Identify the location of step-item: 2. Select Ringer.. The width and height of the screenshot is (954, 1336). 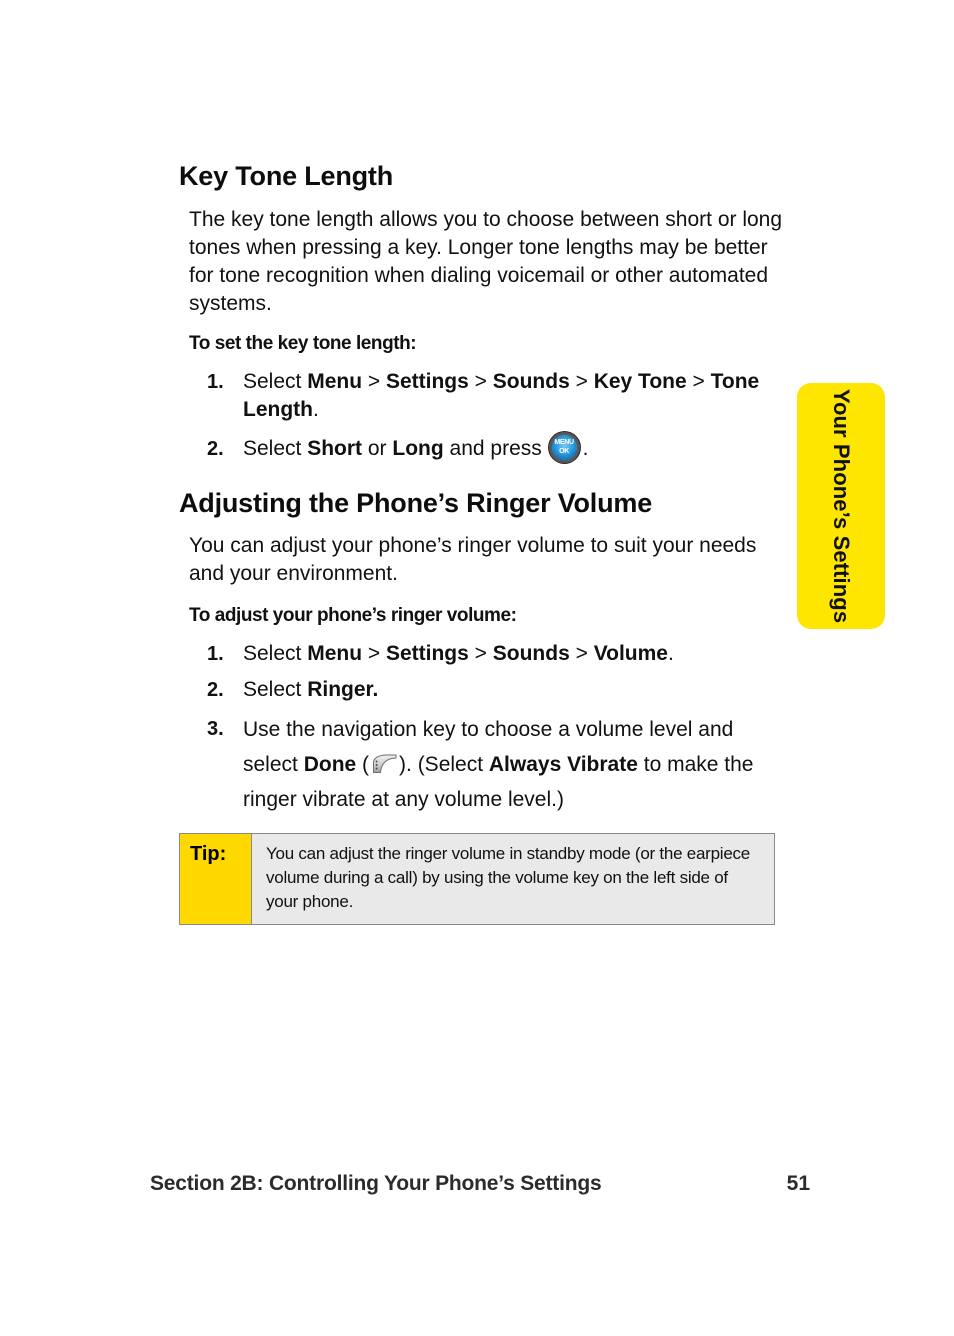
(497, 690).